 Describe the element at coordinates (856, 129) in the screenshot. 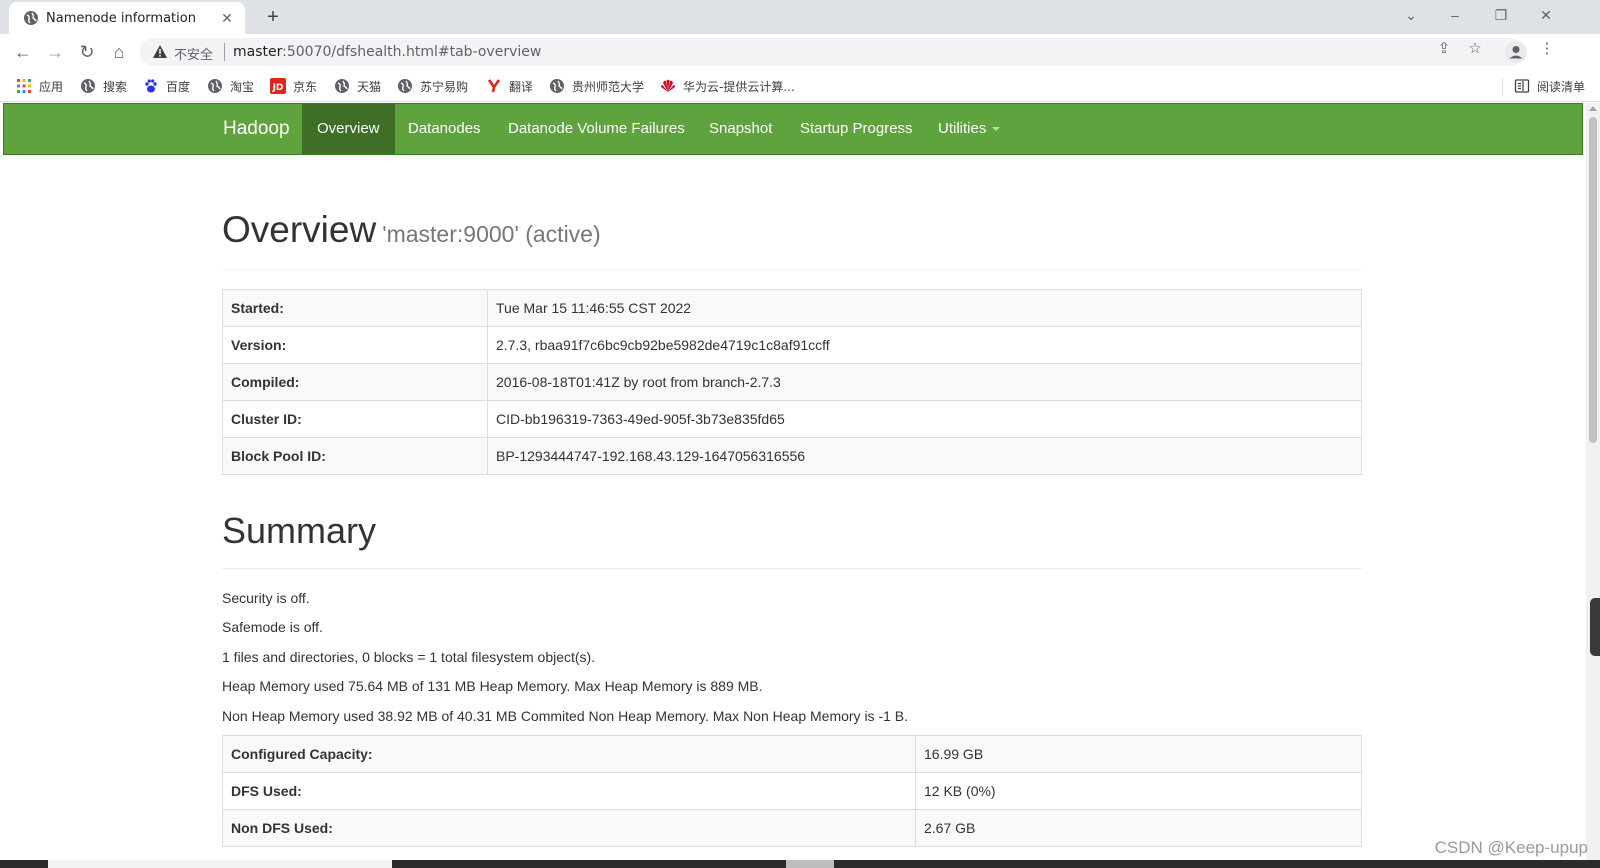

I see `nav-startup-progress: Startup Progress` at that location.